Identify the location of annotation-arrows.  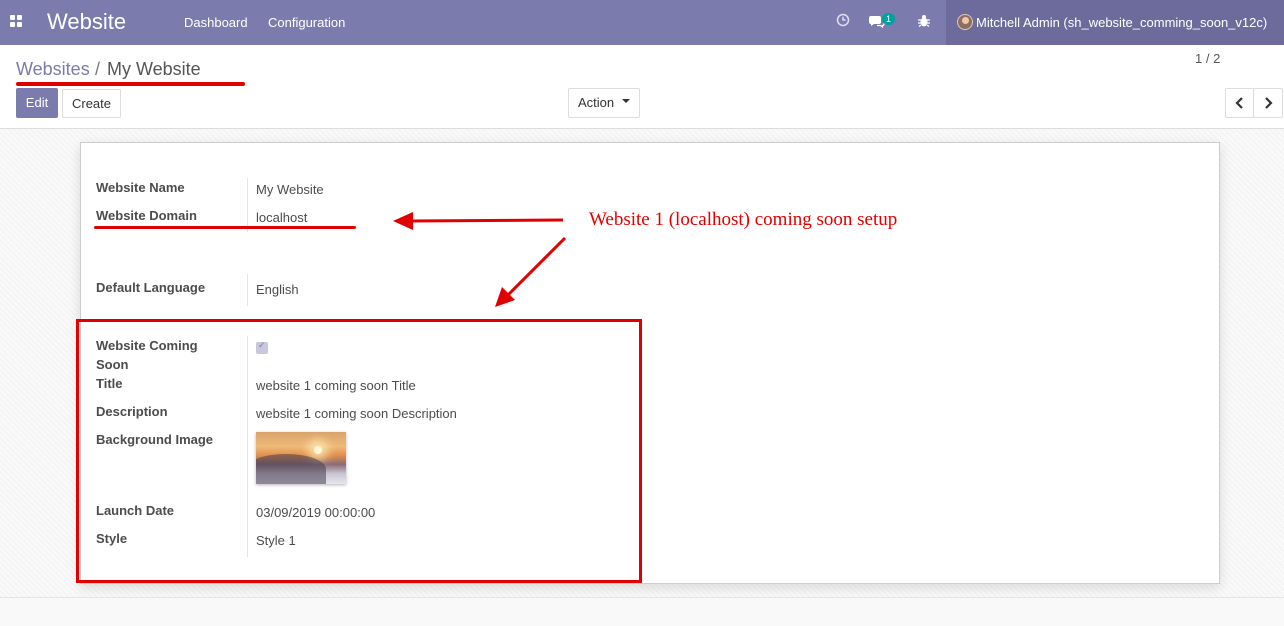
(480, 259).